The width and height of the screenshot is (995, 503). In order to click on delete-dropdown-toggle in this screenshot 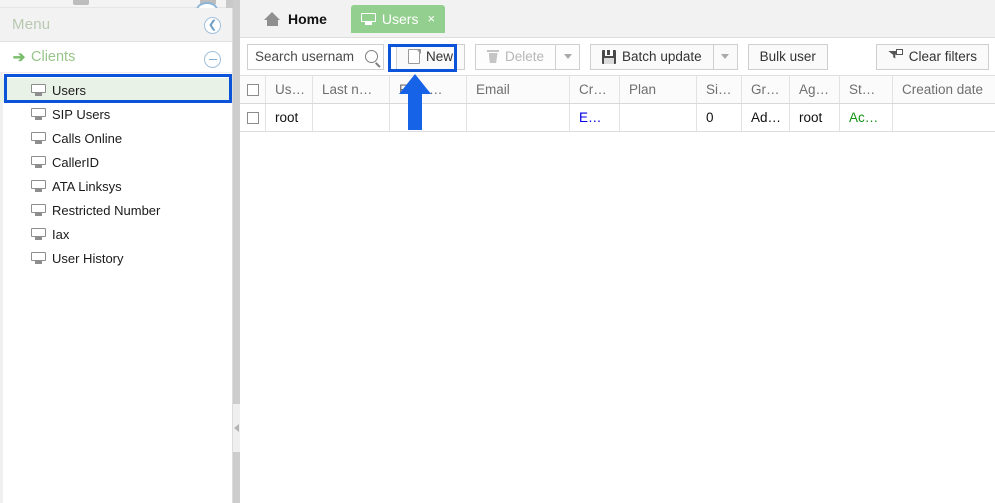, I will do `click(568, 56)`.